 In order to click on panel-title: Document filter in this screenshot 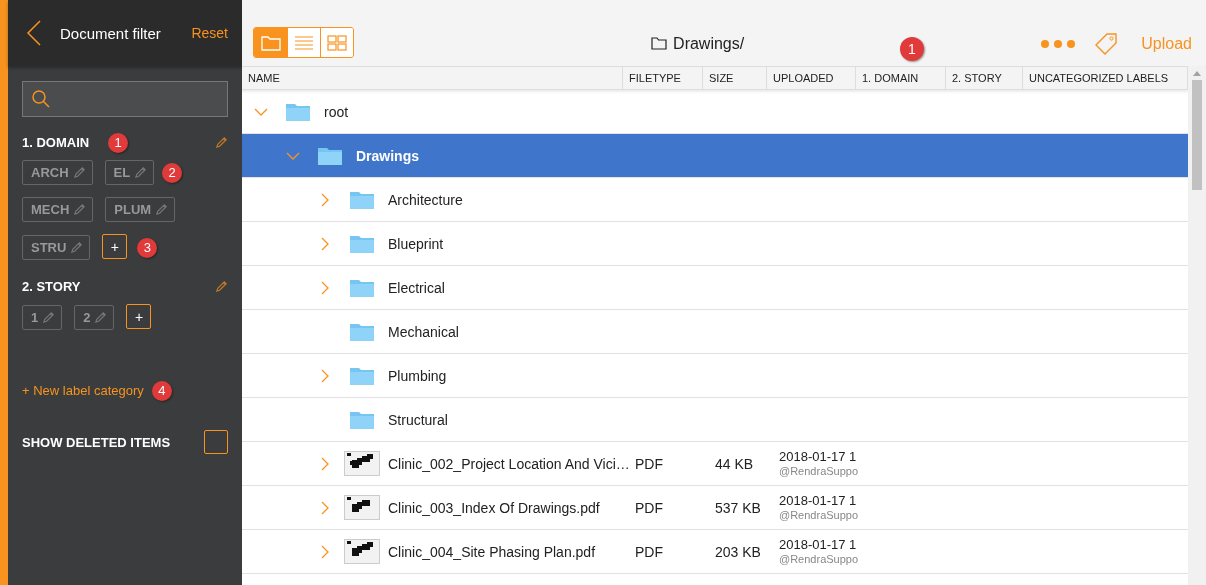, I will do `click(111, 33)`.